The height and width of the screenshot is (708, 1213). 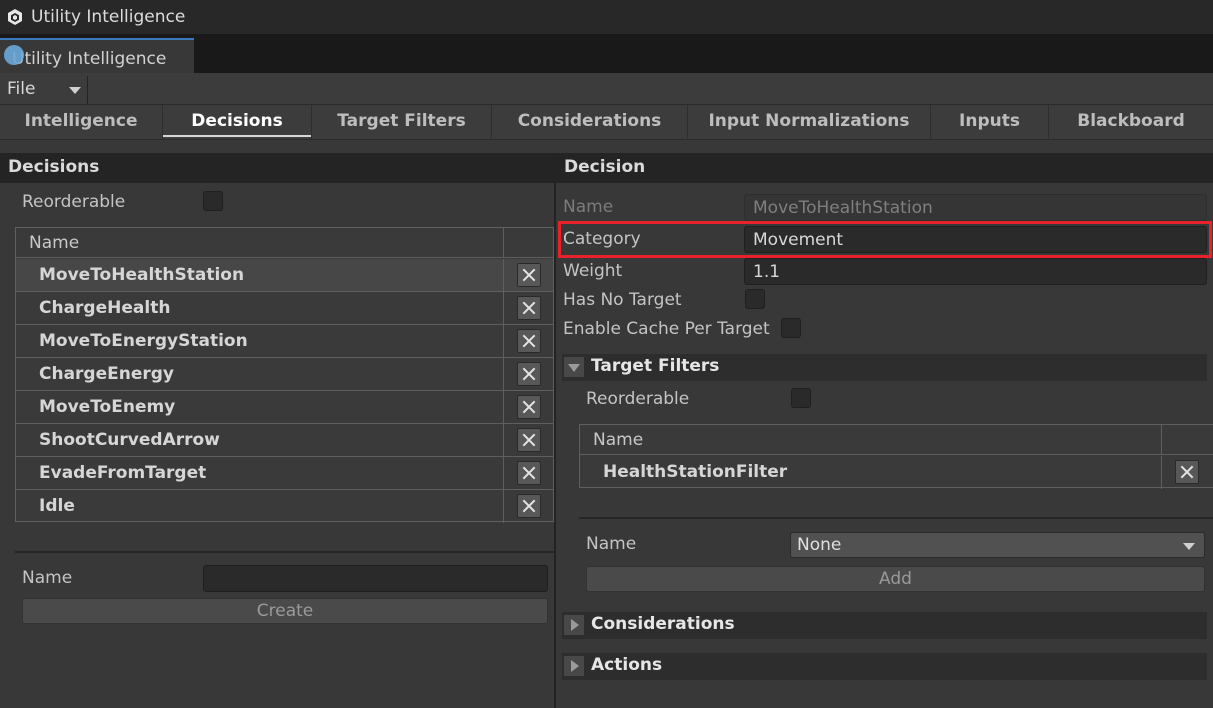 I want to click on tab-blackboard: Blackboard, so click(x=1131, y=122).